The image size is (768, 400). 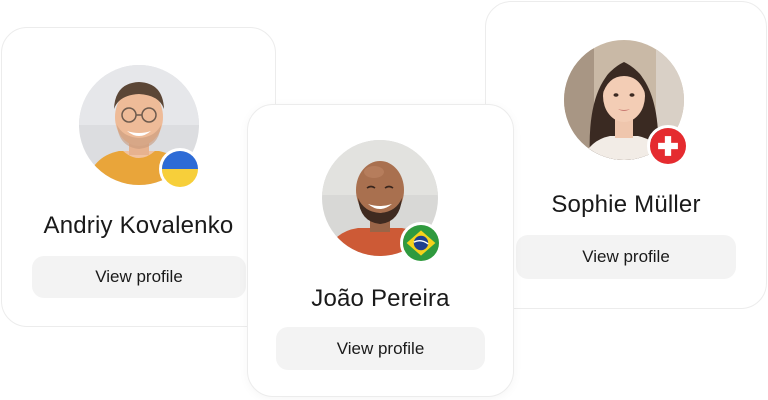 I want to click on switzerland-flag-icon, so click(x=668, y=146).